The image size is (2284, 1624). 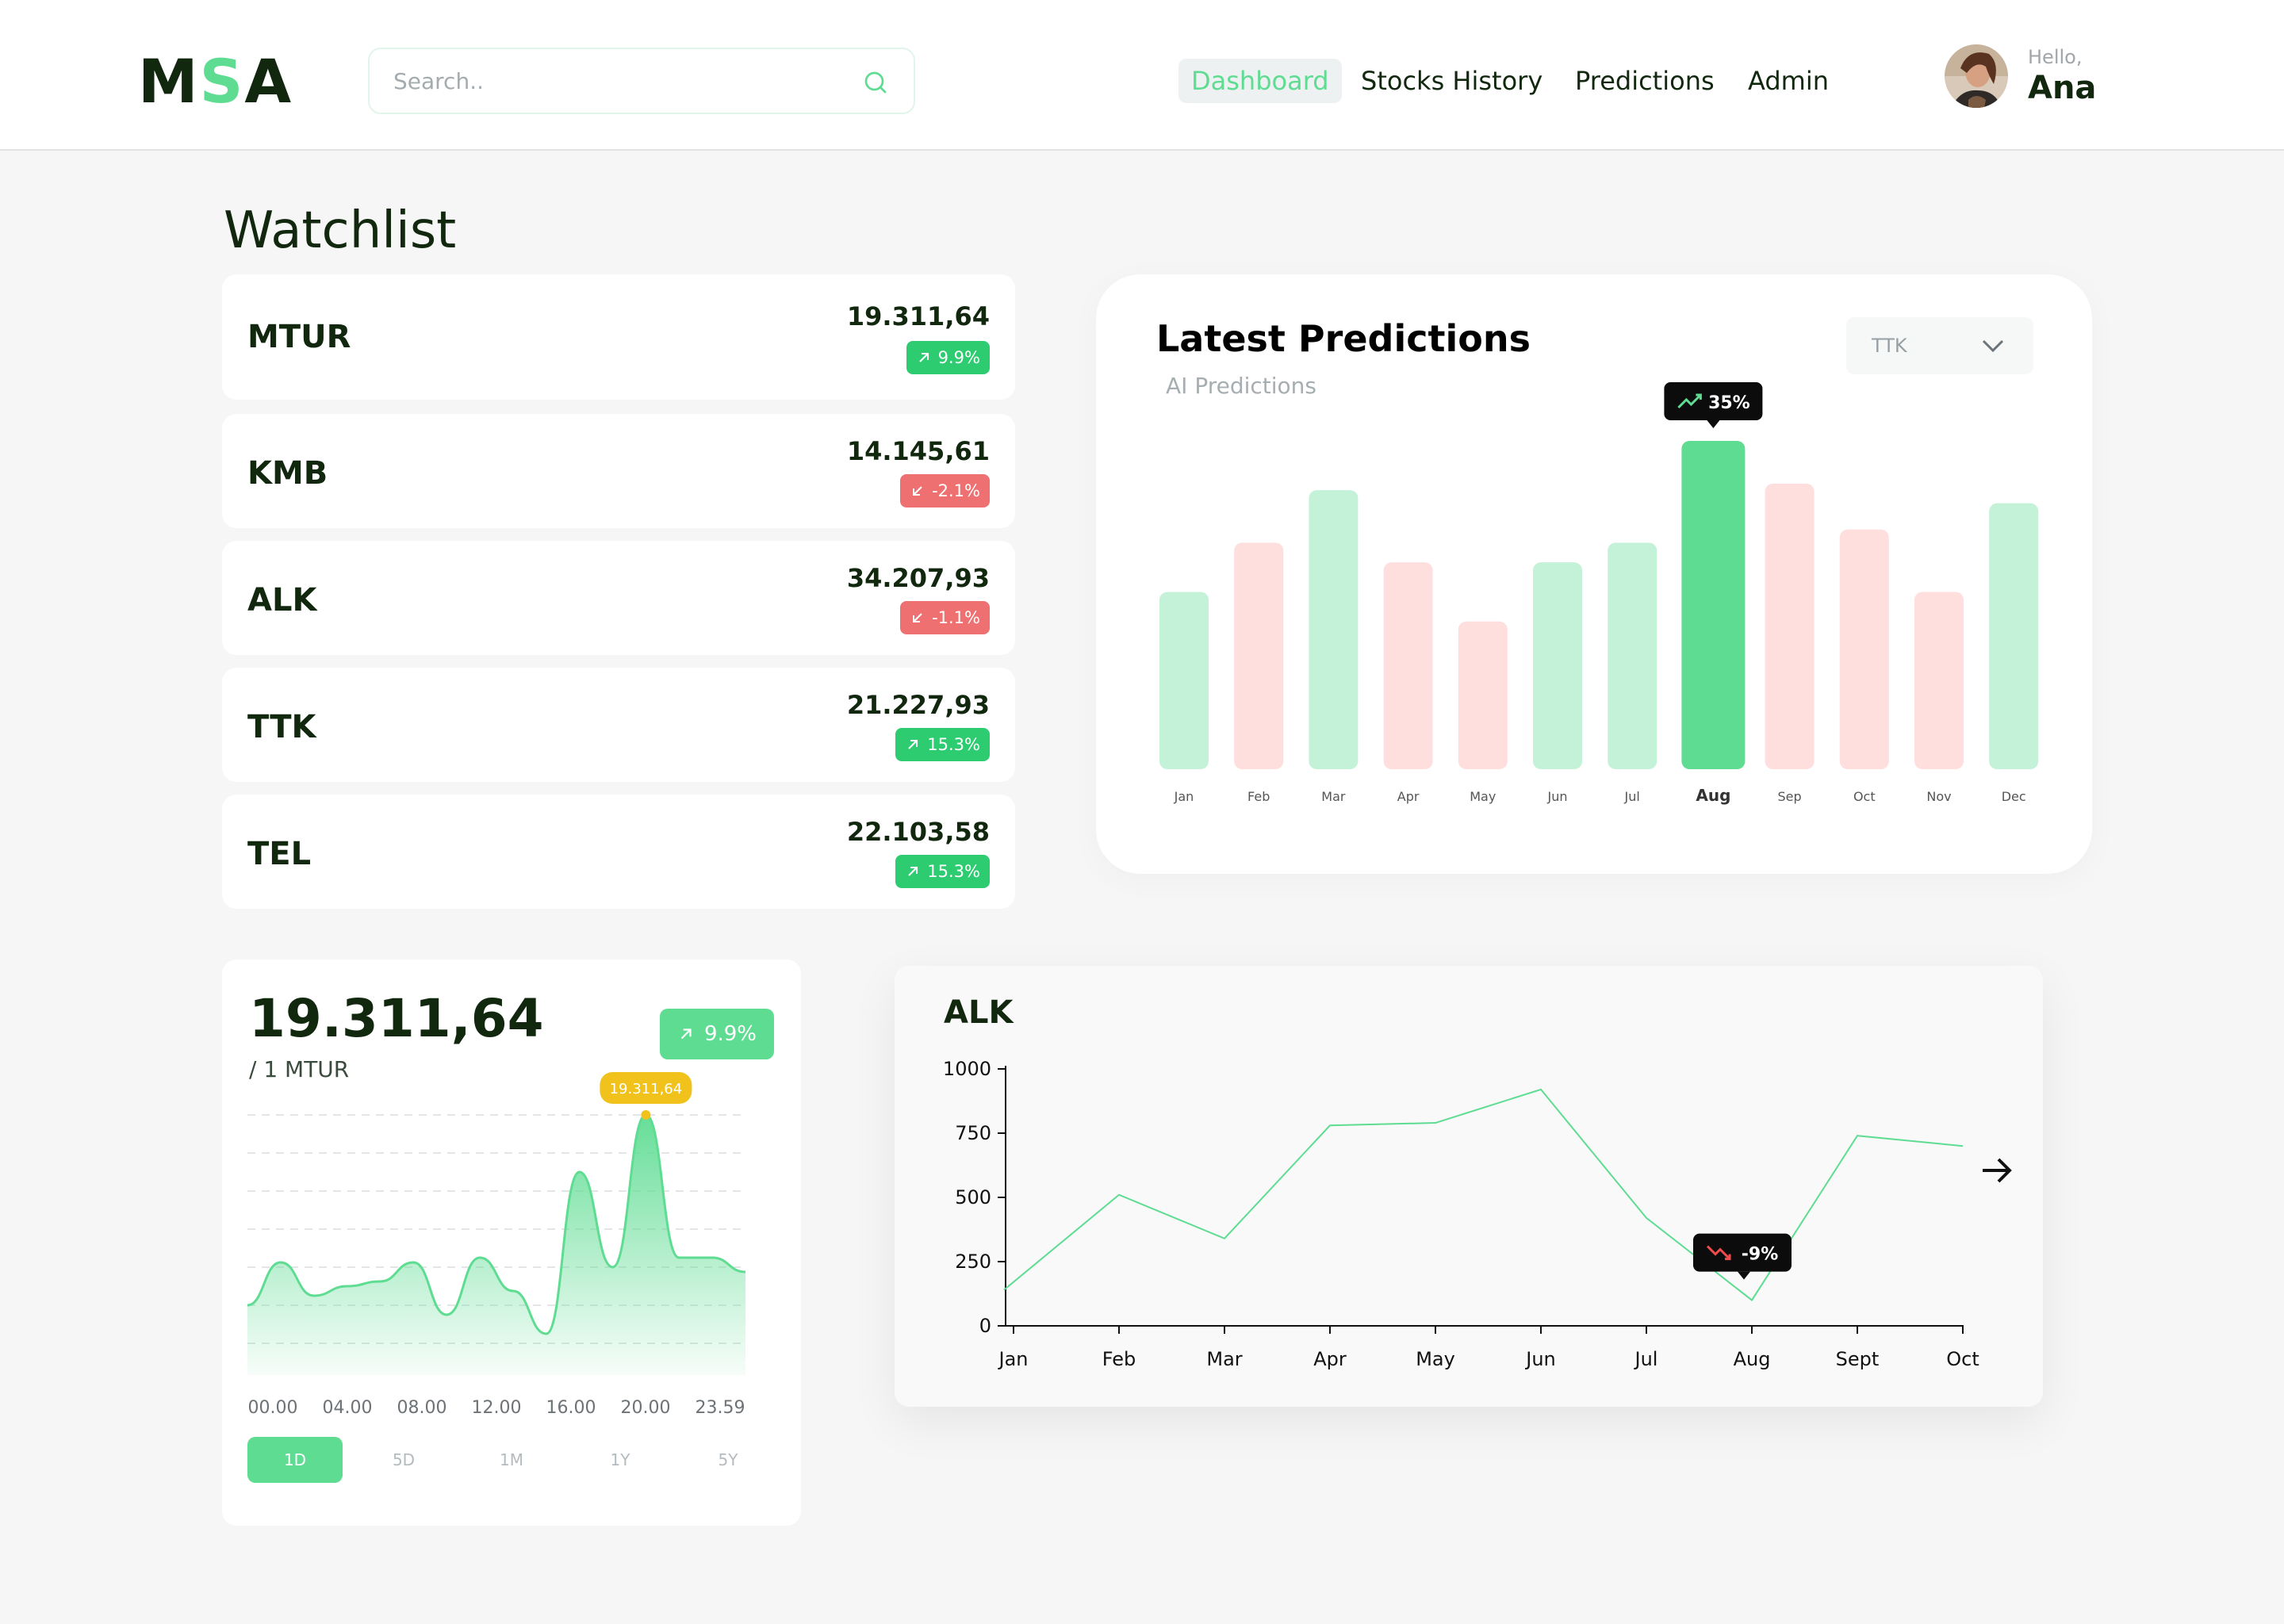 What do you see at coordinates (1939, 680) in the screenshot?
I see `bar-nov` at bounding box center [1939, 680].